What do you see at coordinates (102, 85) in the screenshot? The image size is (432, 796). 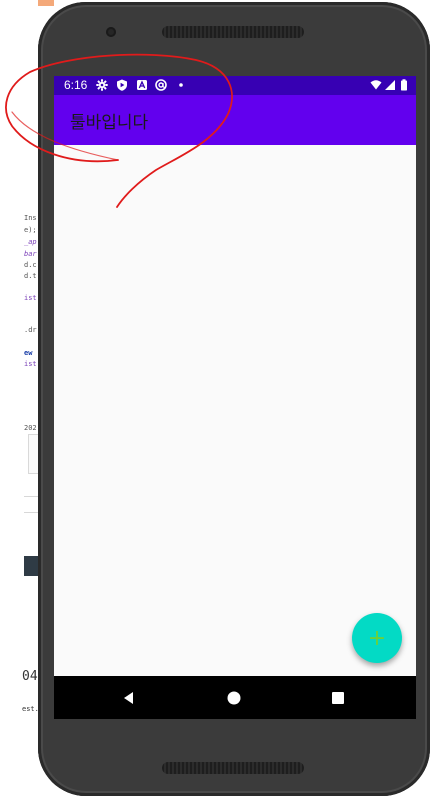 I see `settings-icon` at bounding box center [102, 85].